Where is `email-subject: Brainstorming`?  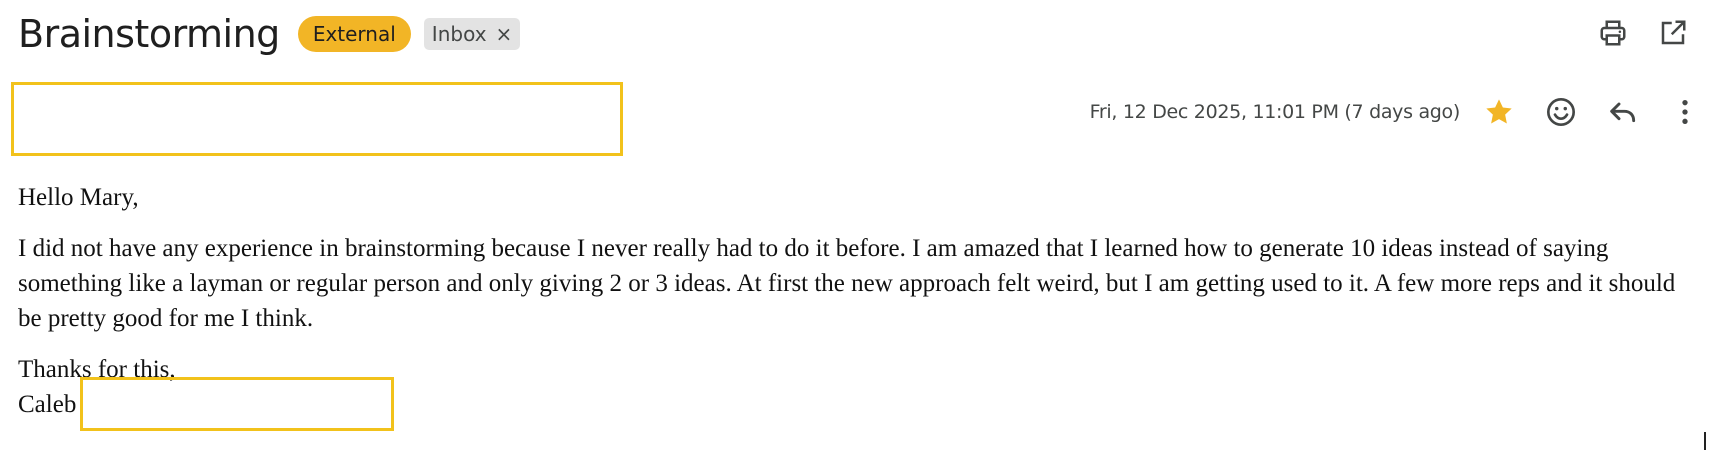
email-subject: Brainstorming is located at coordinates (149, 34).